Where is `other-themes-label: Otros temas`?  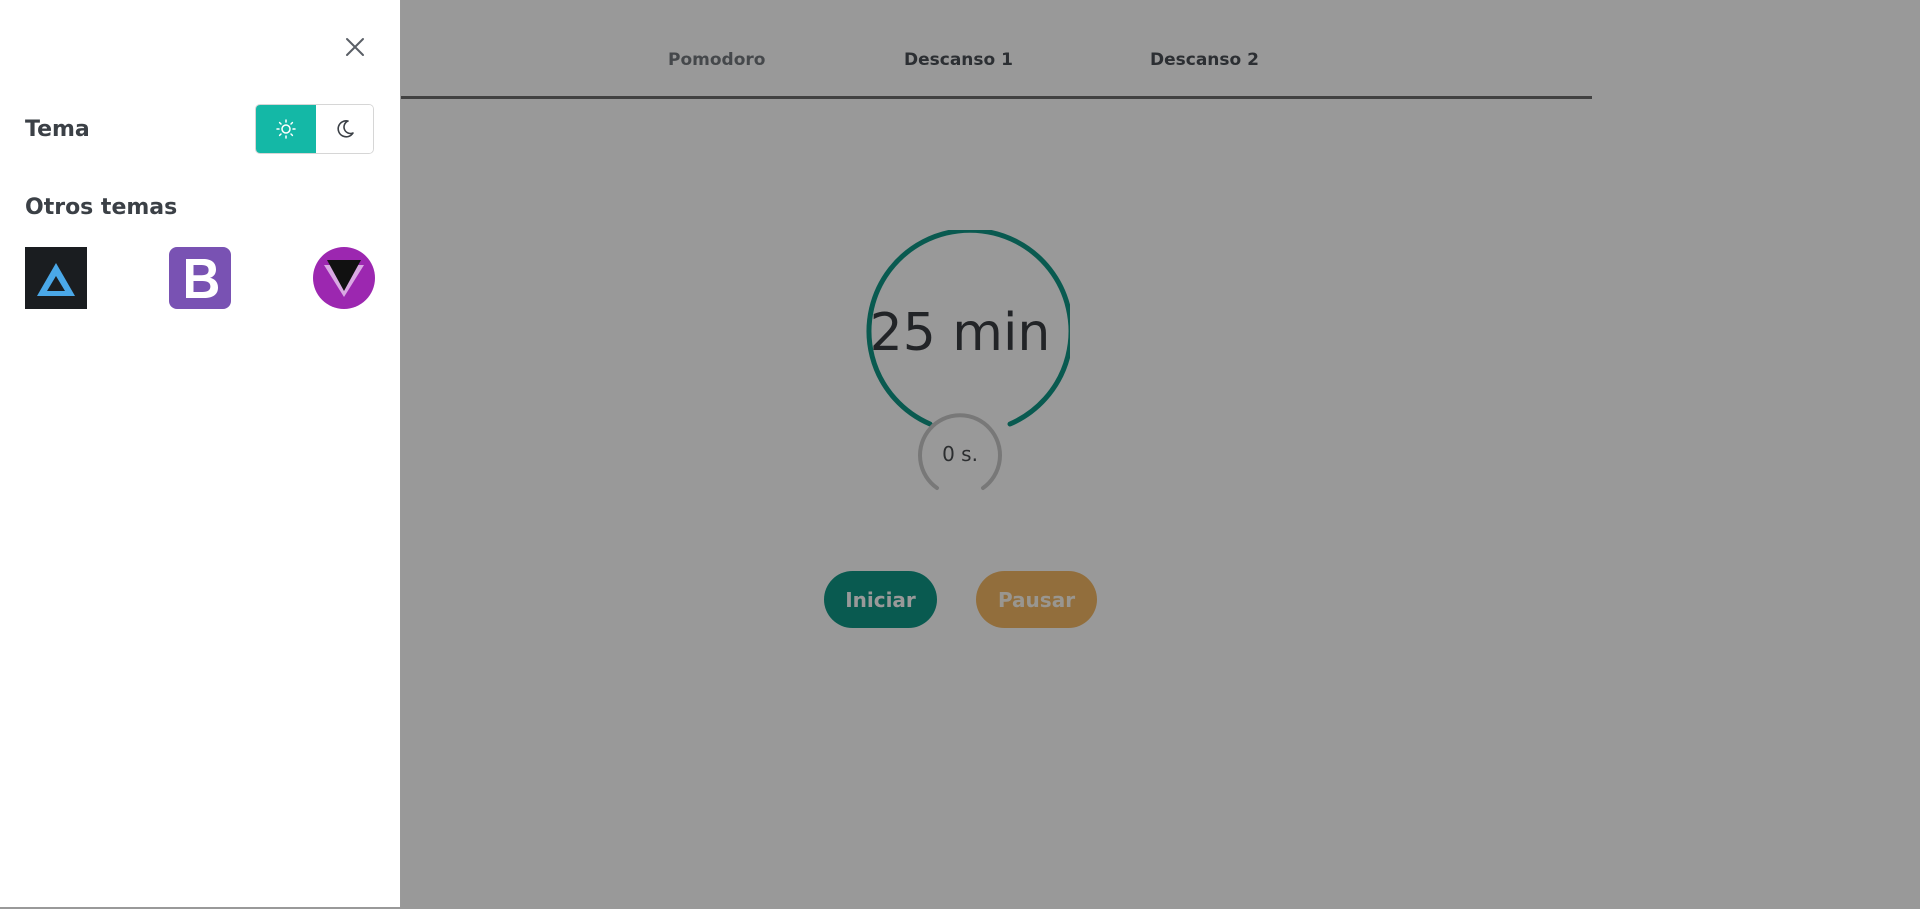
other-themes-label: Otros temas is located at coordinates (101, 207).